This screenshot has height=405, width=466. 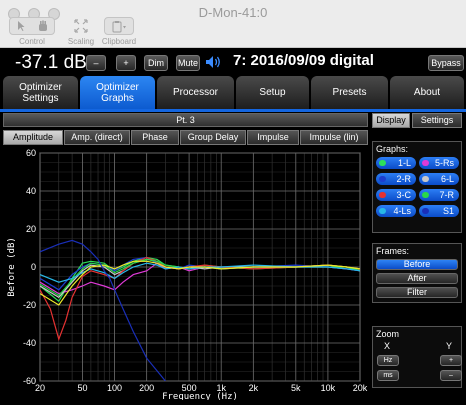 I want to click on y-tick-label: -20, so click(x=29, y=305).